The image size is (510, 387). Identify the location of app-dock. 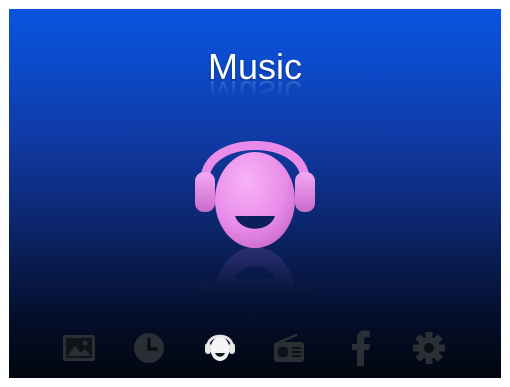
(255, 348).